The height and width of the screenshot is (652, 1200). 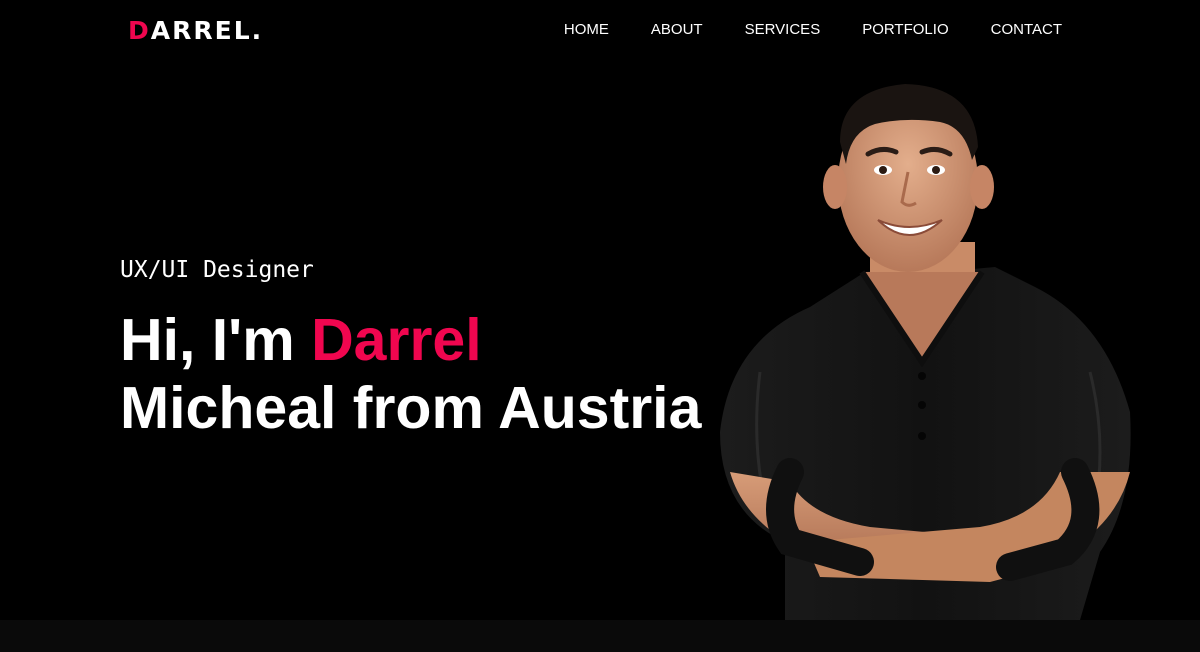 I want to click on nav-services: SERVICES, so click(x=783, y=30).